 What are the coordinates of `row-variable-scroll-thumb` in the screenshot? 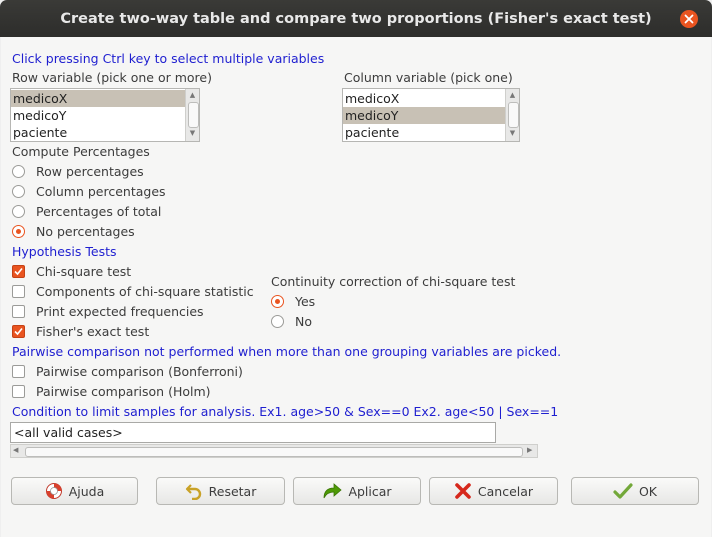 It's located at (193, 115).